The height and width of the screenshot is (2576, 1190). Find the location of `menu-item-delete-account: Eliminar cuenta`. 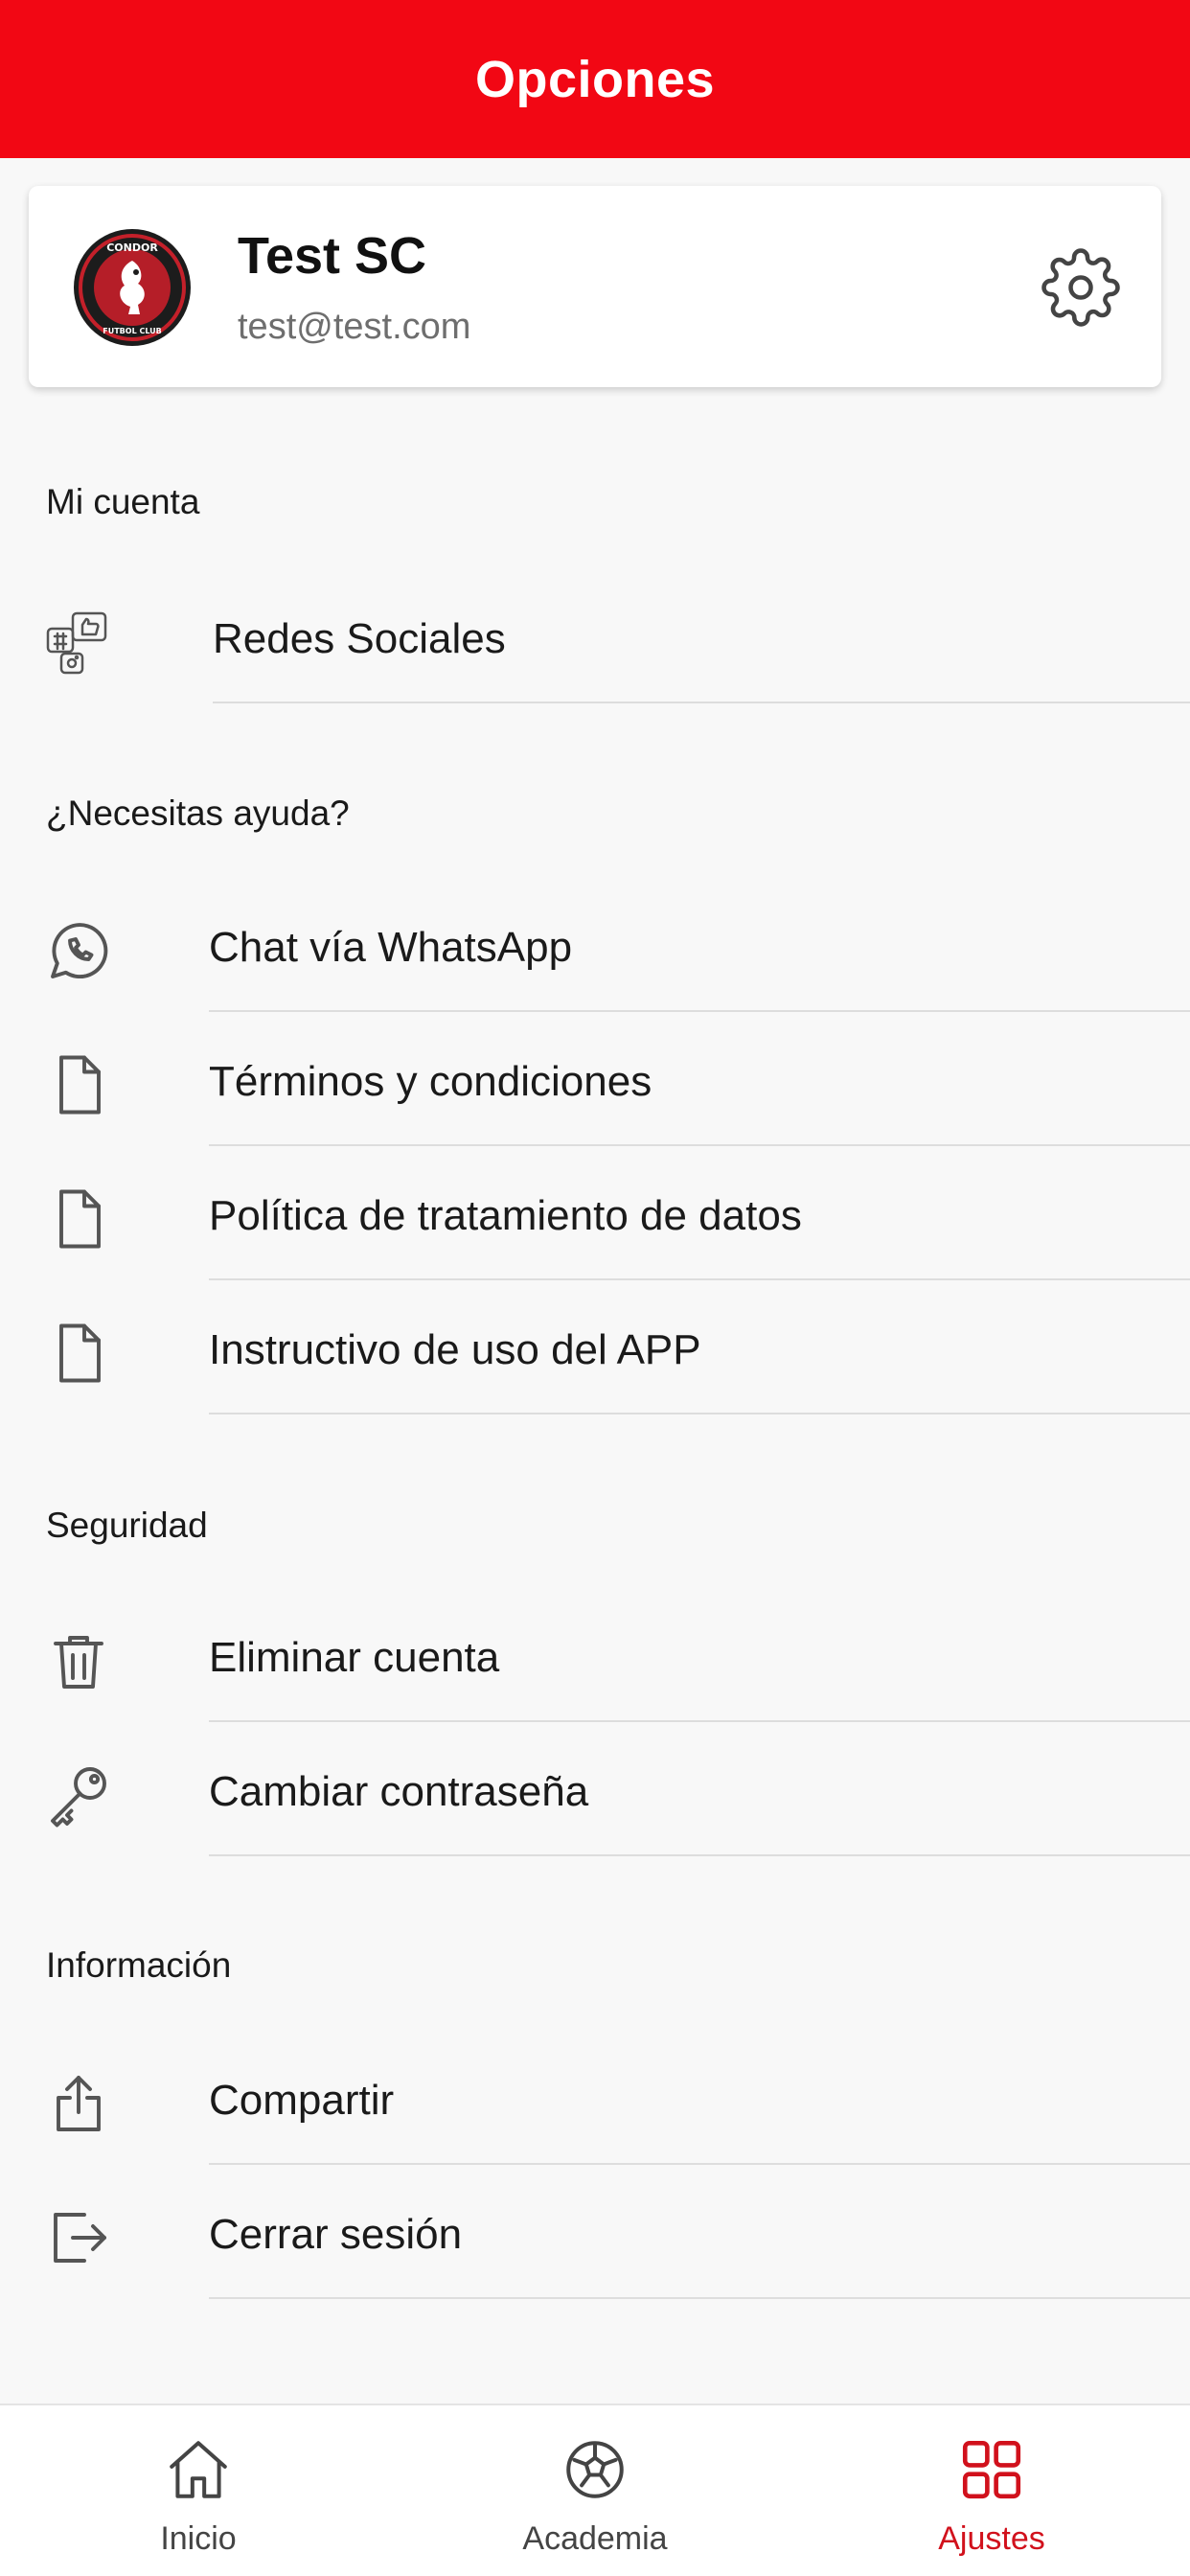

menu-item-delete-account: Eliminar cuenta is located at coordinates (595, 1655).